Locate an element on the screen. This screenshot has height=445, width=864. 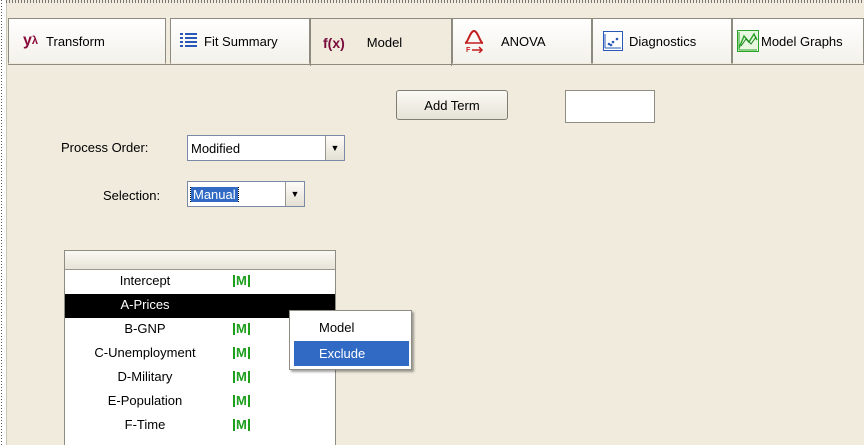
term-name: E-Population is located at coordinates (145, 400).